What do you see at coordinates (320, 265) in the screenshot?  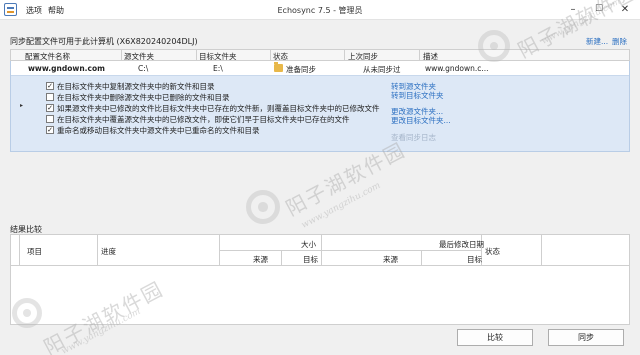 I see `header-divider` at bounding box center [320, 265].